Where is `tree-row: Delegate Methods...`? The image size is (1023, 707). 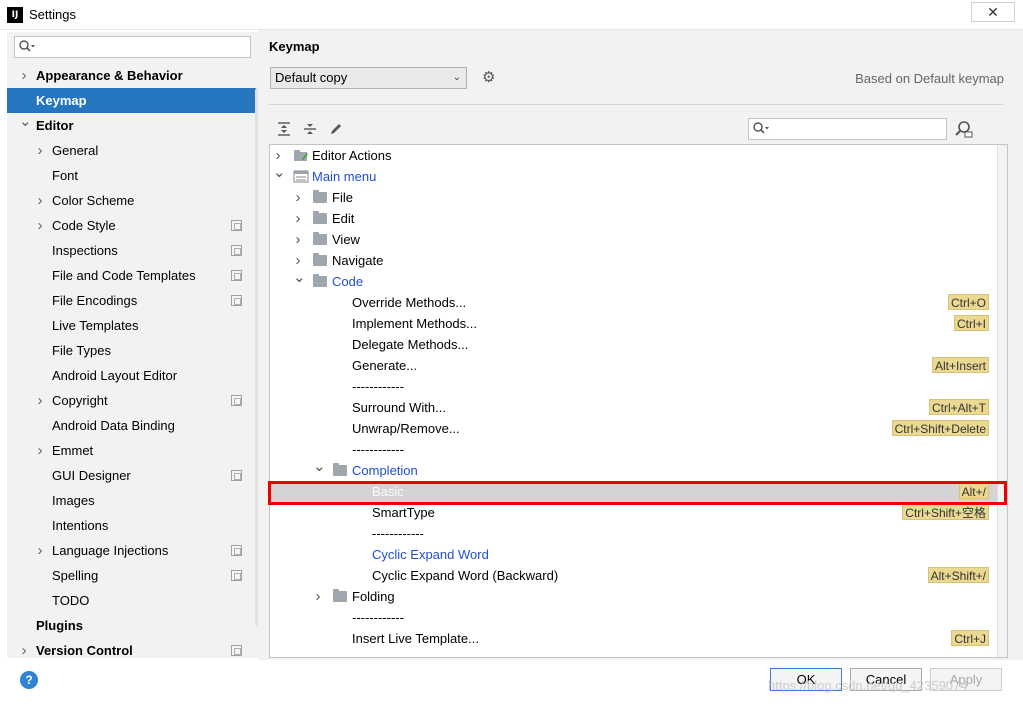
tree-row: Delegate Methods... is located at coordinates (633, 344).